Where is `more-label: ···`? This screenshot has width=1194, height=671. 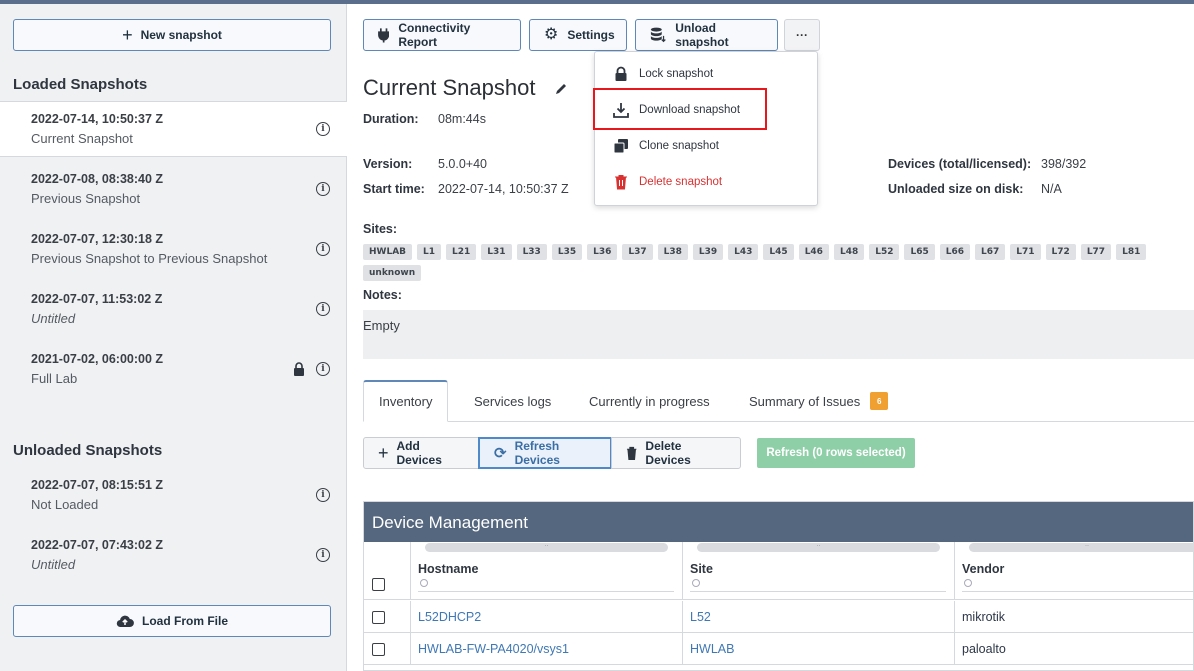 more-label: ··· is located at coordinates (802, 35).